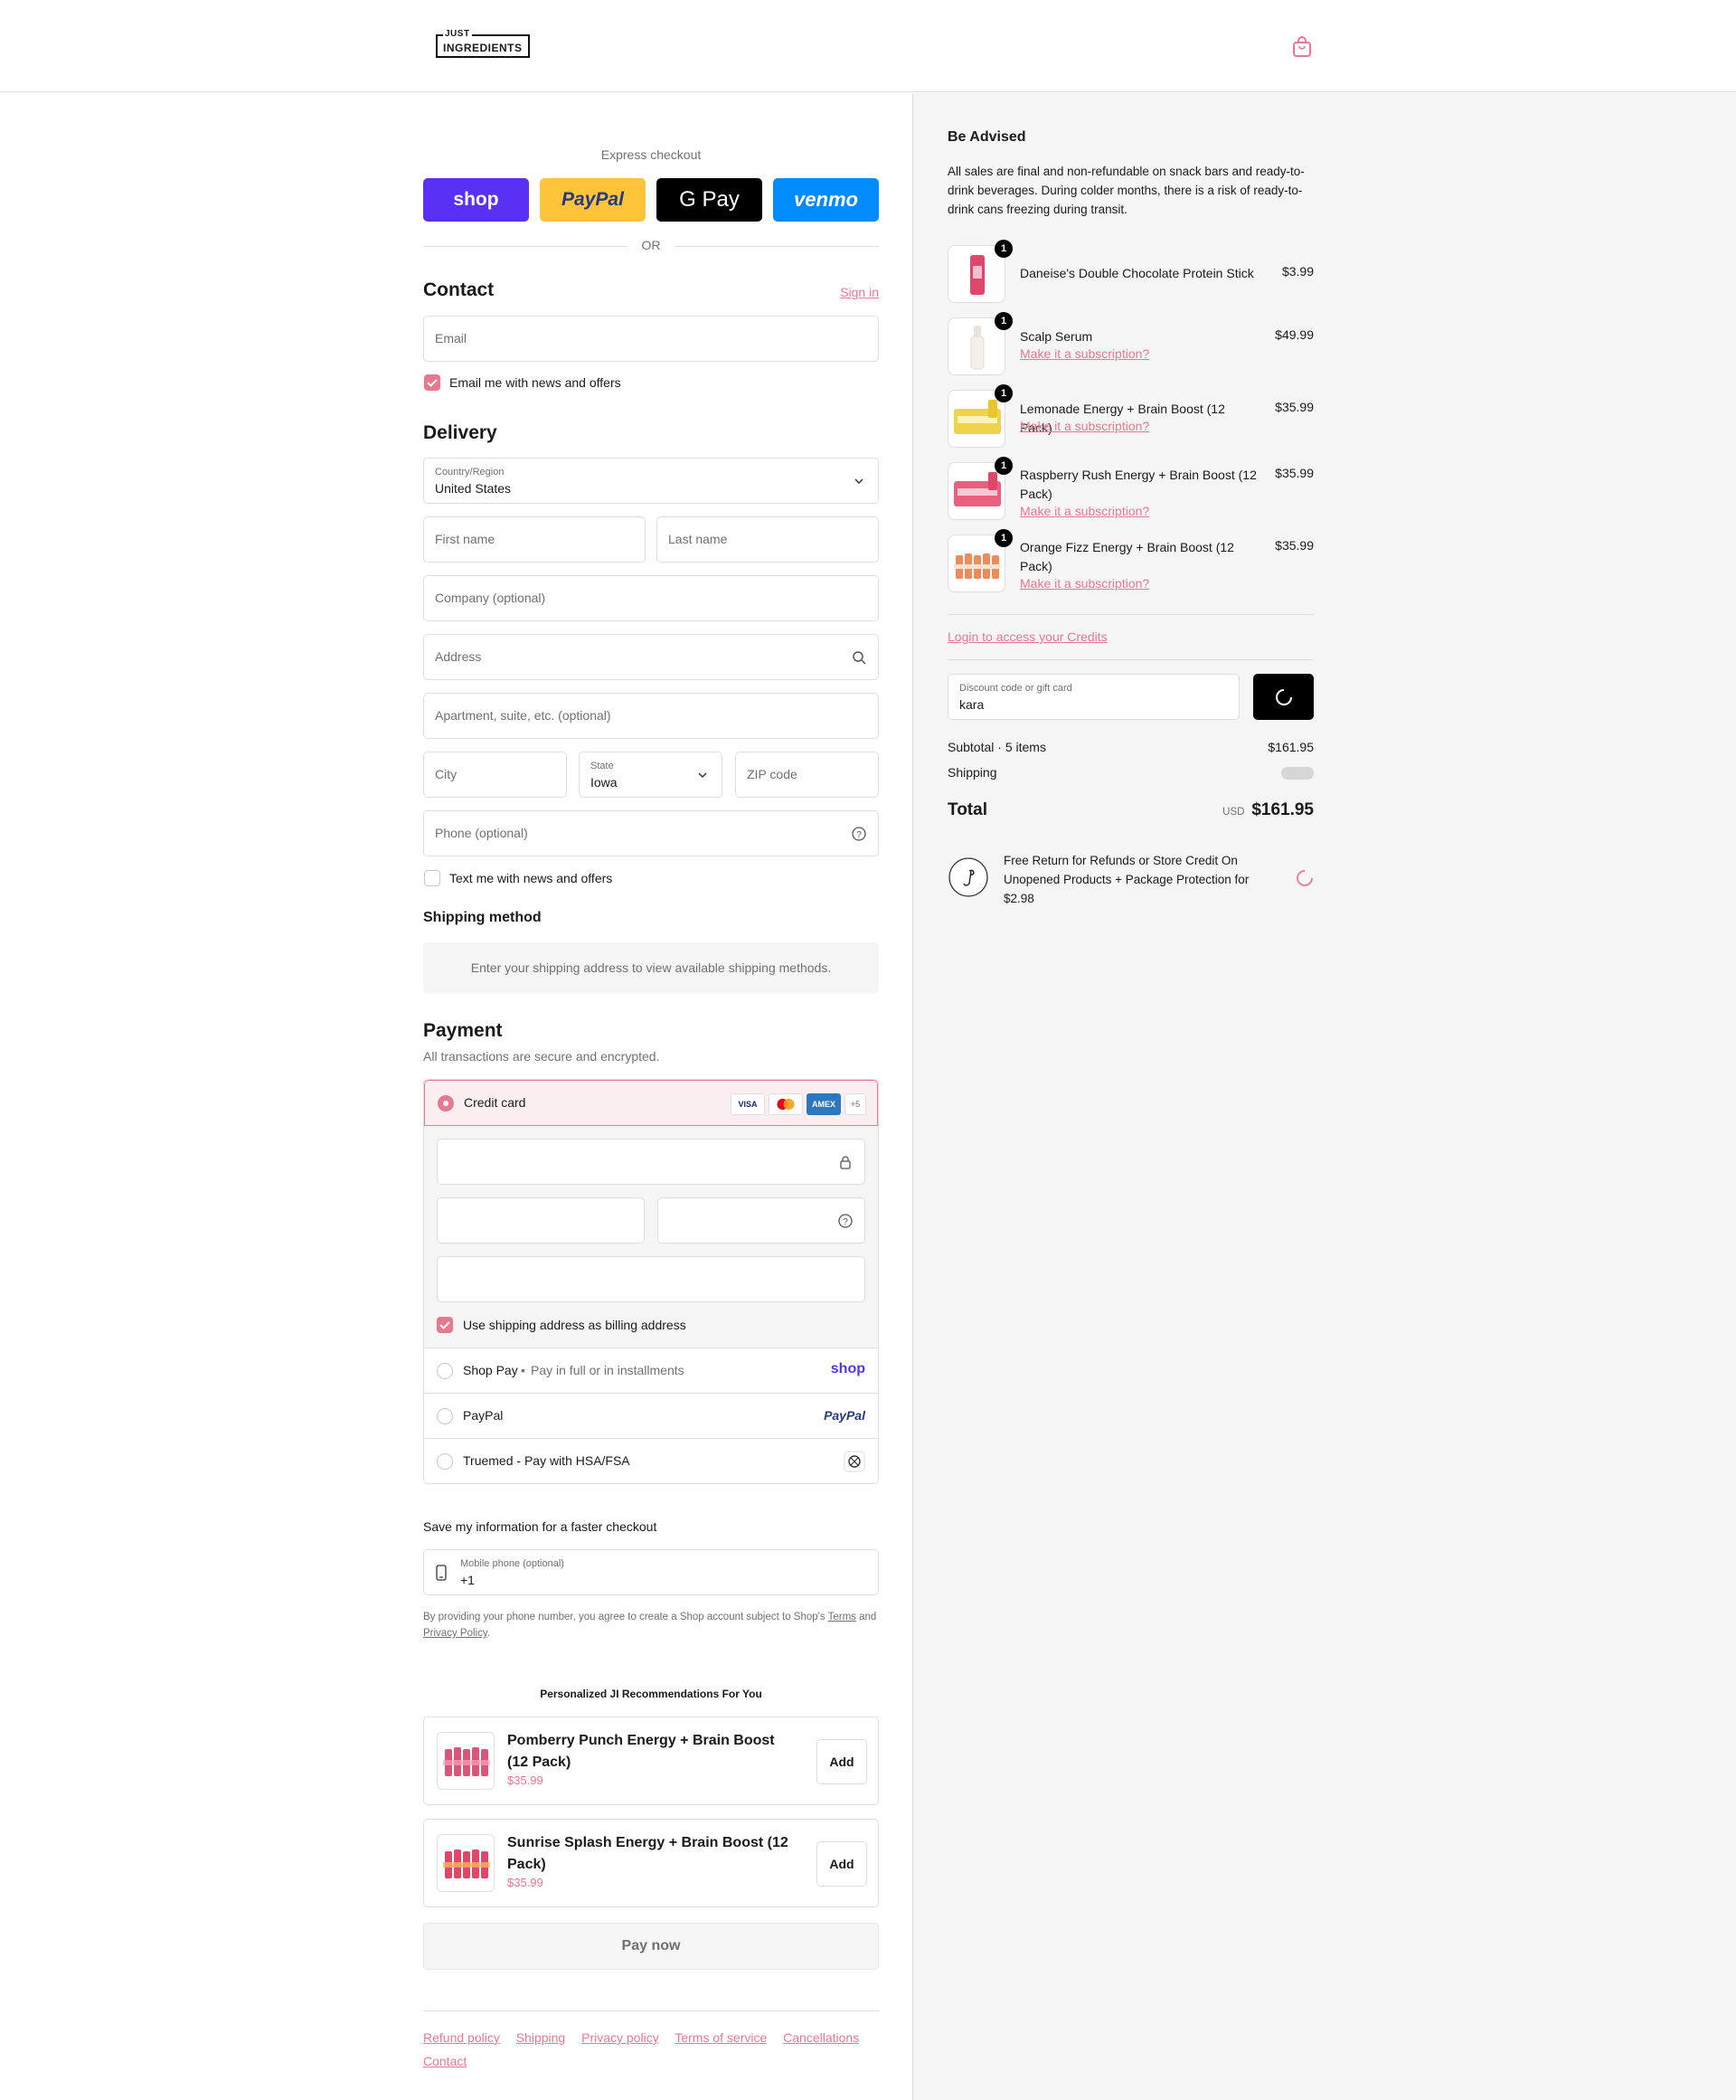  I want to click on sign-in-link: Sign in, so click(859, 292).